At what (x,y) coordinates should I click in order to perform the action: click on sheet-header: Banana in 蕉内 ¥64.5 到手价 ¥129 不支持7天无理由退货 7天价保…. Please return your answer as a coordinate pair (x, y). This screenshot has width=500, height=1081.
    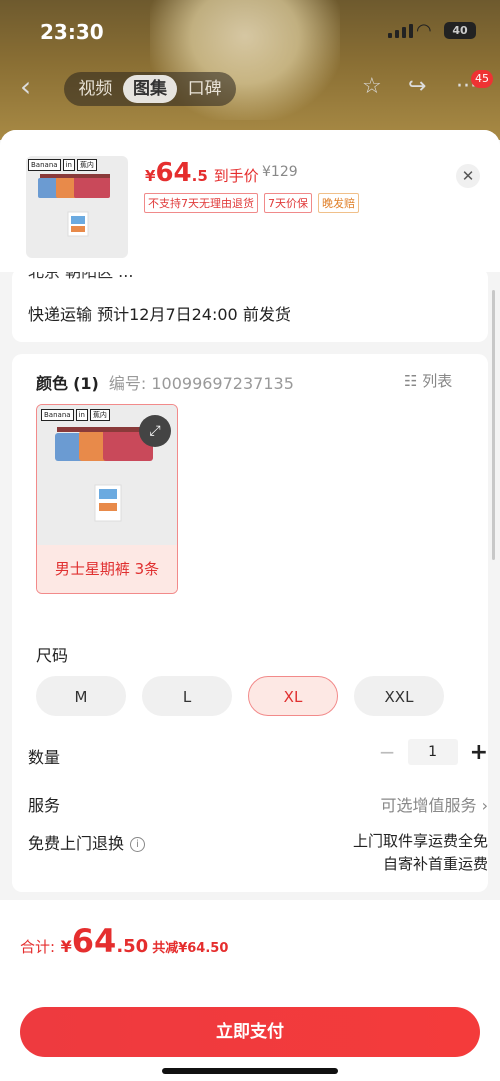
    Looking at the image, I should click on (250, 201).